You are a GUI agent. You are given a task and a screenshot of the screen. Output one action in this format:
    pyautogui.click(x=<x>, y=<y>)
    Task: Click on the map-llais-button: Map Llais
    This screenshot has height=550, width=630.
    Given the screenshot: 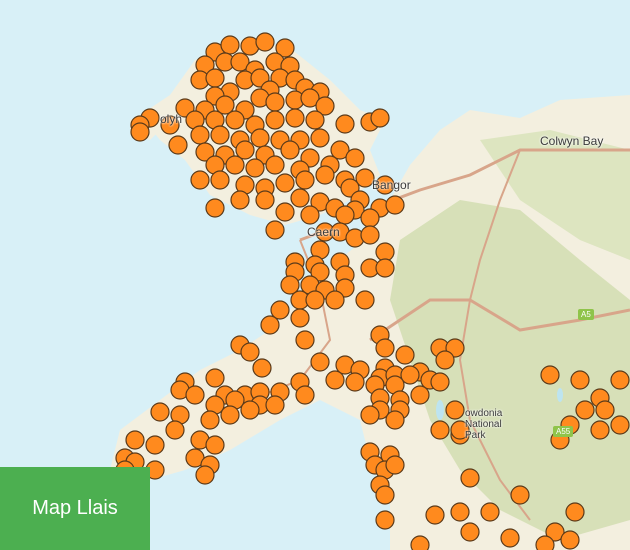 What is the action you would take?
    pyautogui.click(x=75, y=508)
    